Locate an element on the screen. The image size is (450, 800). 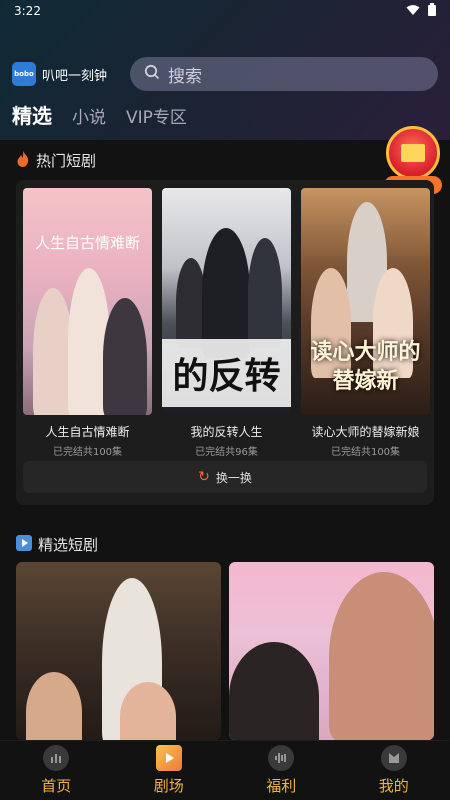
tab-vip: VIP专区 is located at coordinates (156, 115).